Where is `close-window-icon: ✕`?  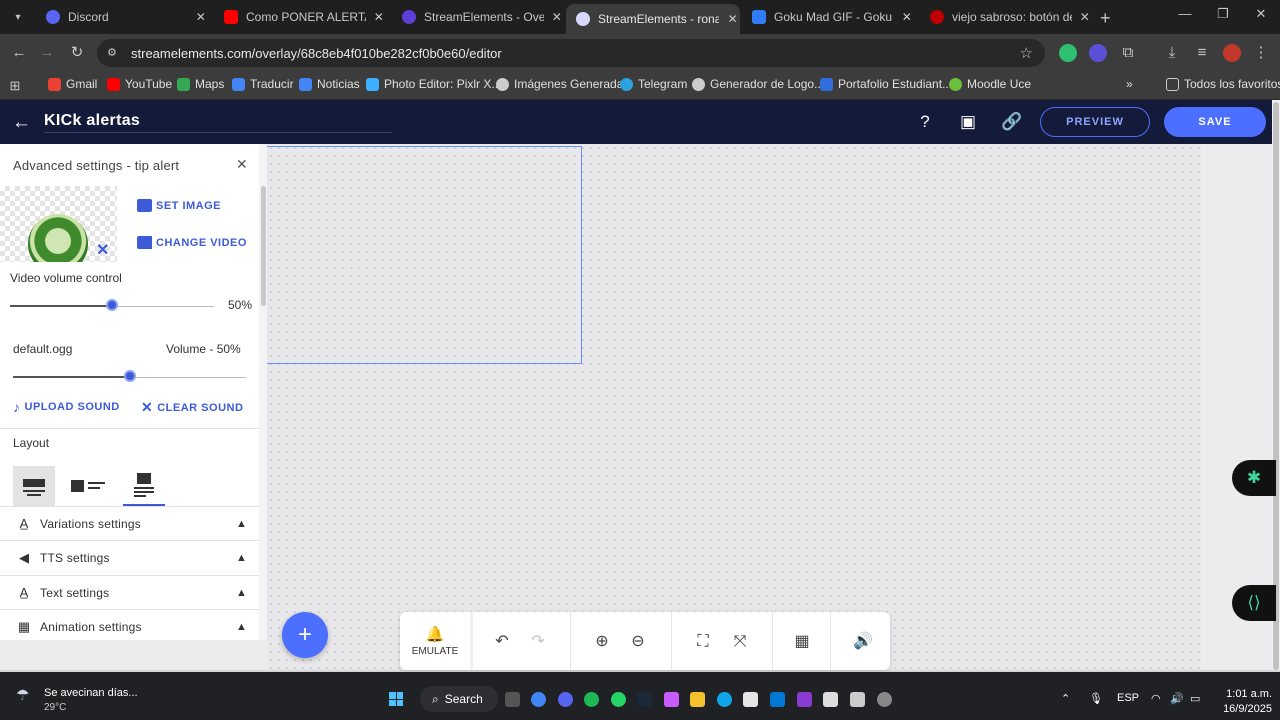 close-window-icon: ✕ is located at coordinates (1261, 14).